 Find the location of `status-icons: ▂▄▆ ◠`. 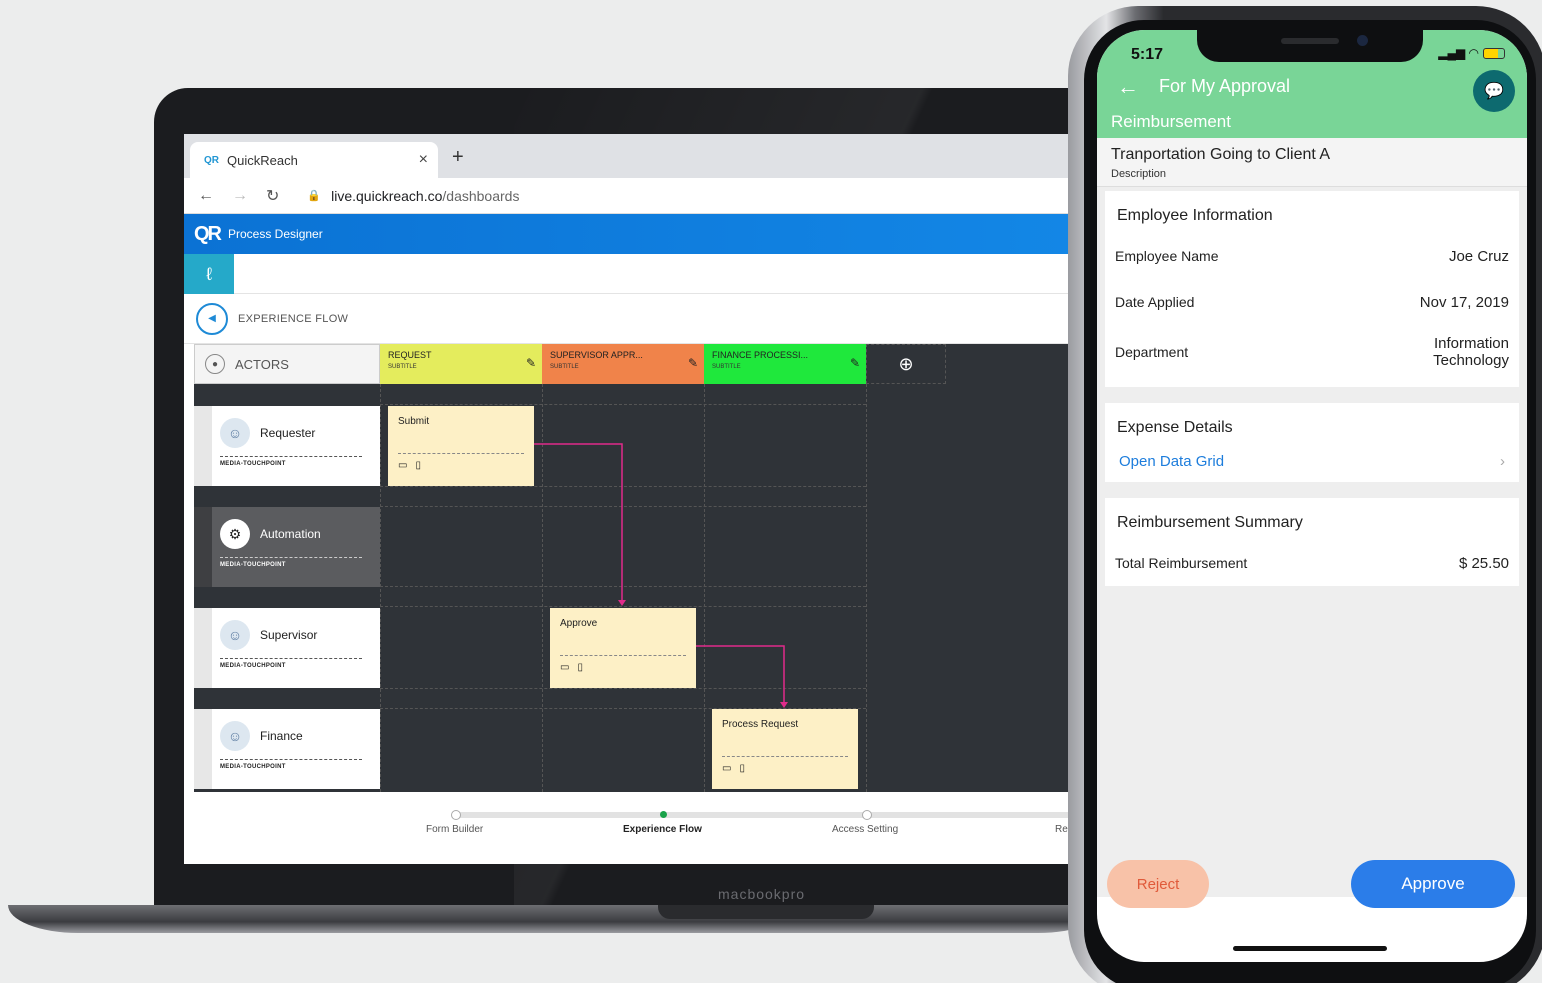

status-icons: ▂▄▆ ◠ is located at coordinates (1471, 53).